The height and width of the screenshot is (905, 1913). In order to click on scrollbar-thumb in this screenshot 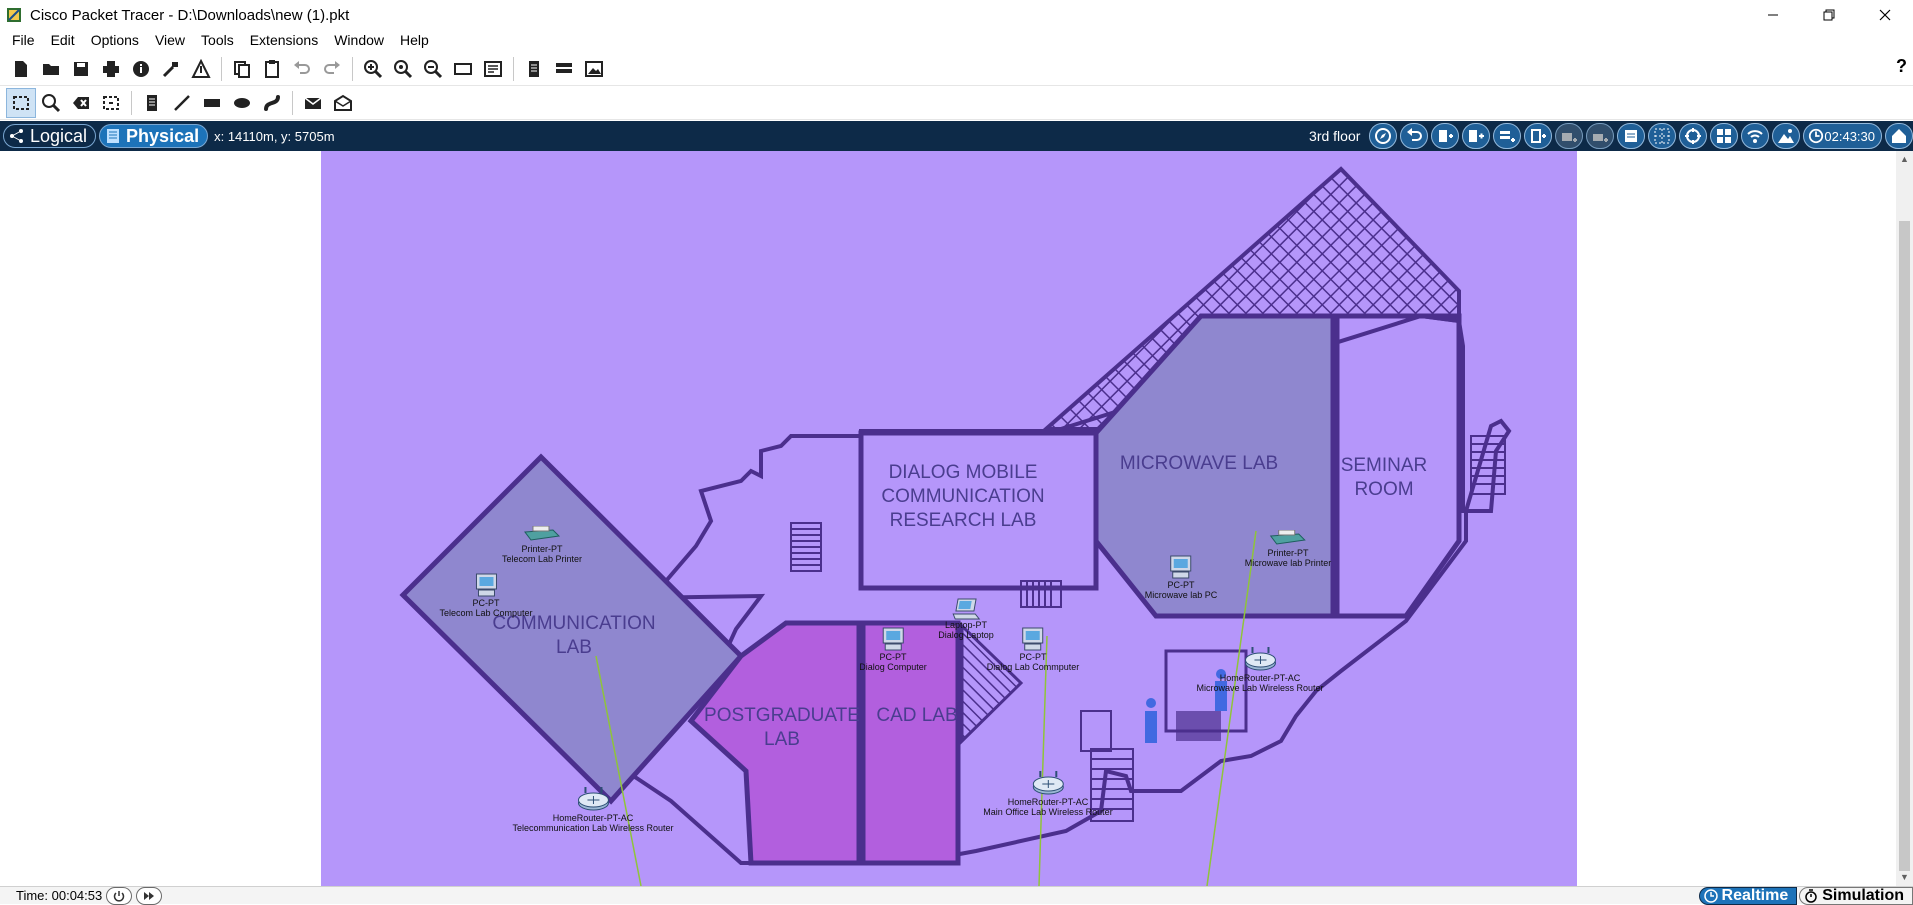, I will do `click(1904, 546)`.